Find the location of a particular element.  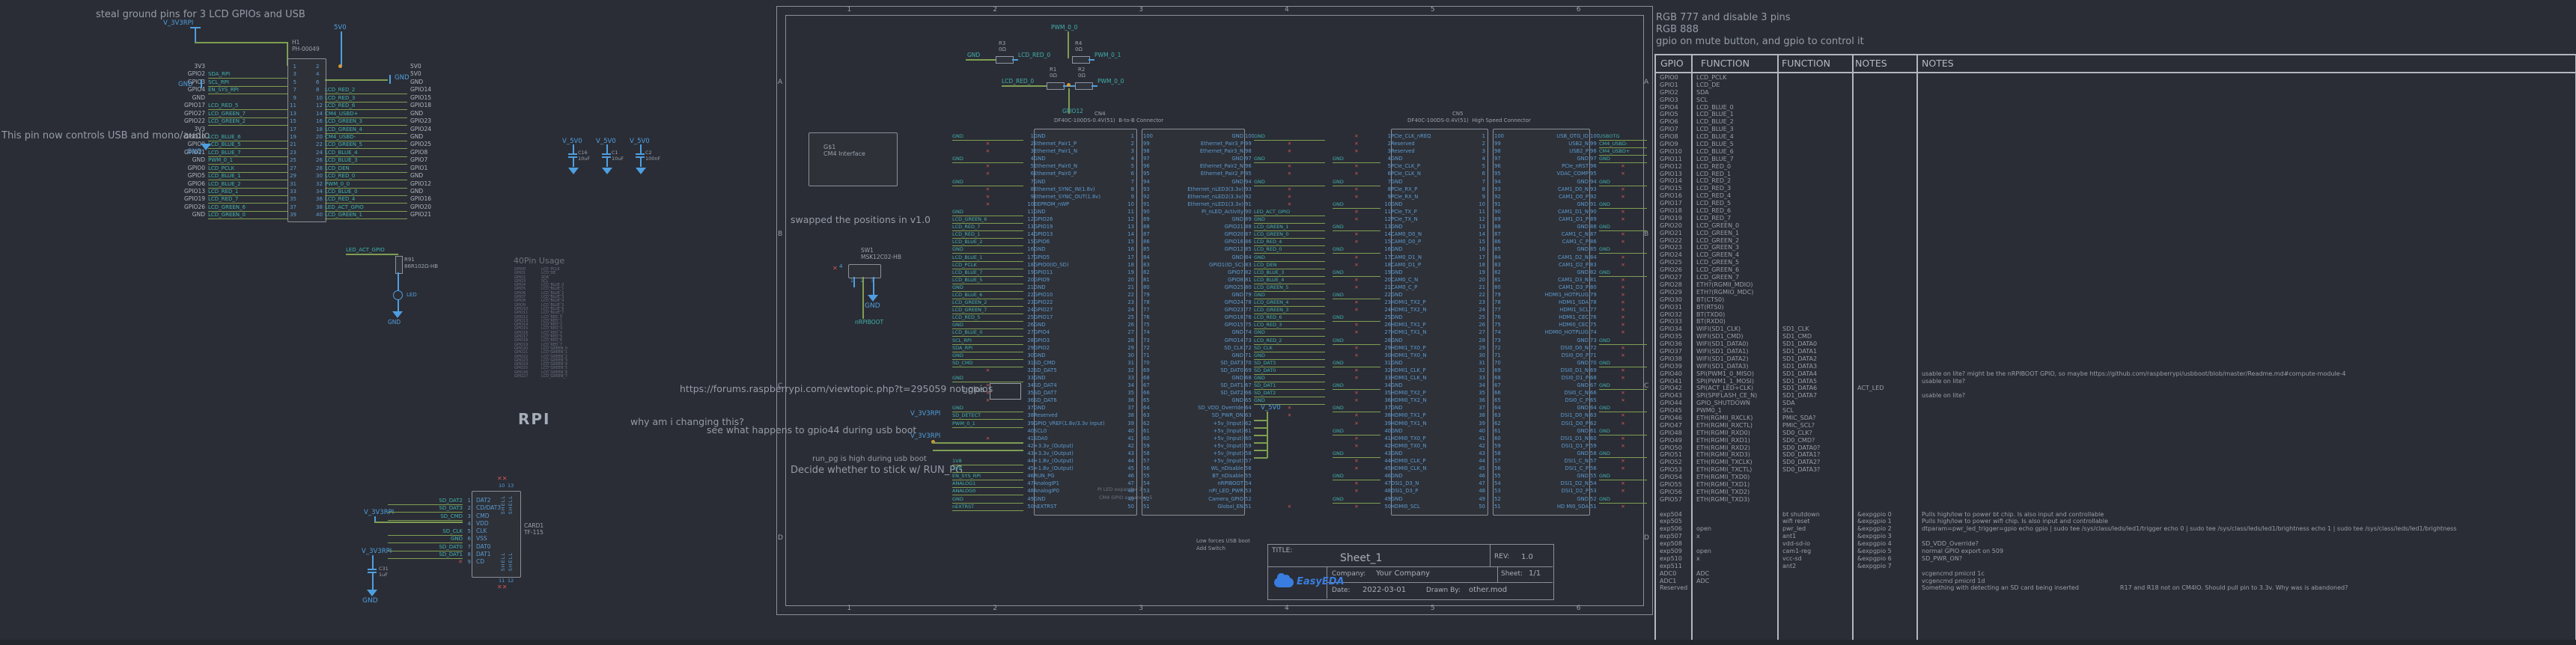

rev-value: 1.0 is located at coordinates (1527, 557).